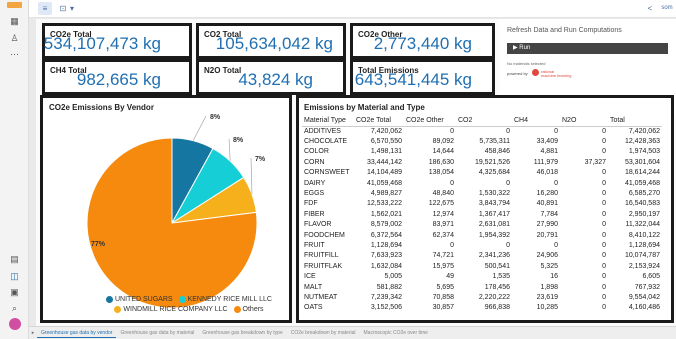  What do you see at coordinates (494, 256) in the screenshot?
I see `table-cell: 2,341,236` at bounding box center [494, 256].